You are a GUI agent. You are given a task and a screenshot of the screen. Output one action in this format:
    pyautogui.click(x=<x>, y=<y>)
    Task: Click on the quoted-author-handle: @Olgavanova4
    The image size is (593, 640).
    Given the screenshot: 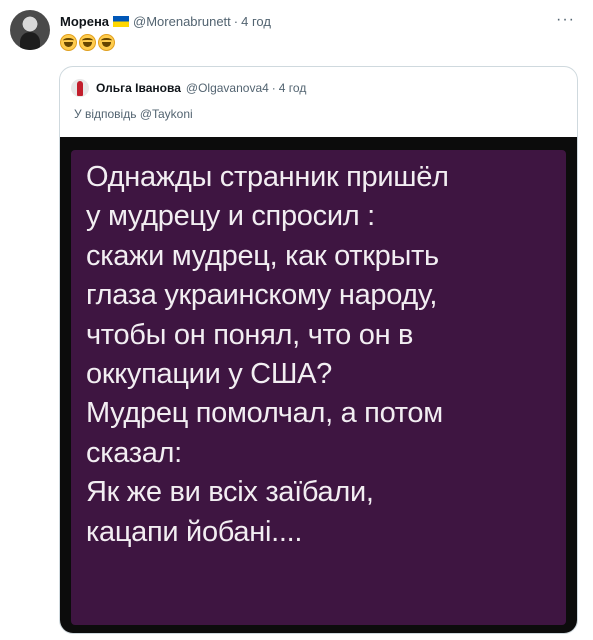 What is the action you would take?
    pyautogui.click(x=227, y=88)
    